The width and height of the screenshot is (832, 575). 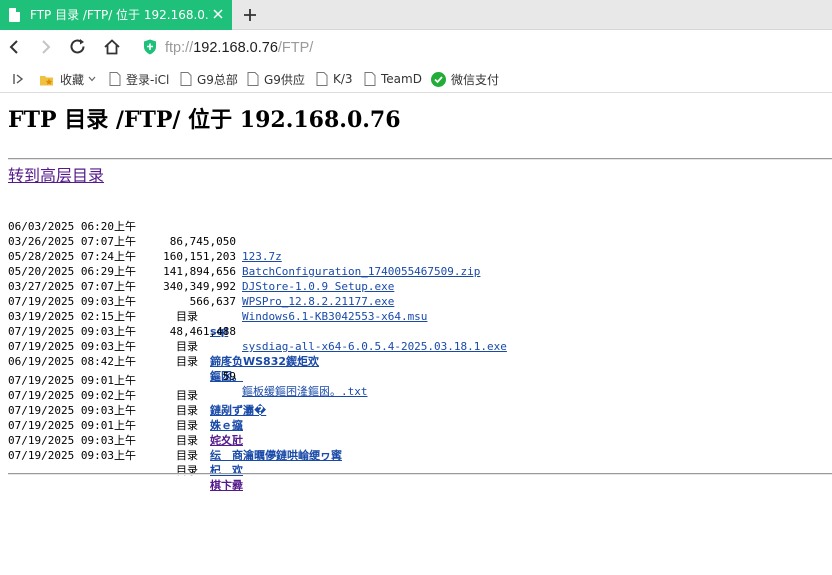 What do you see at coordinates (118, 308) in the screenshot?
I see `listing-row: 07/19/2025 09:03上午 目录 sql` at bounding box center [118, 308].